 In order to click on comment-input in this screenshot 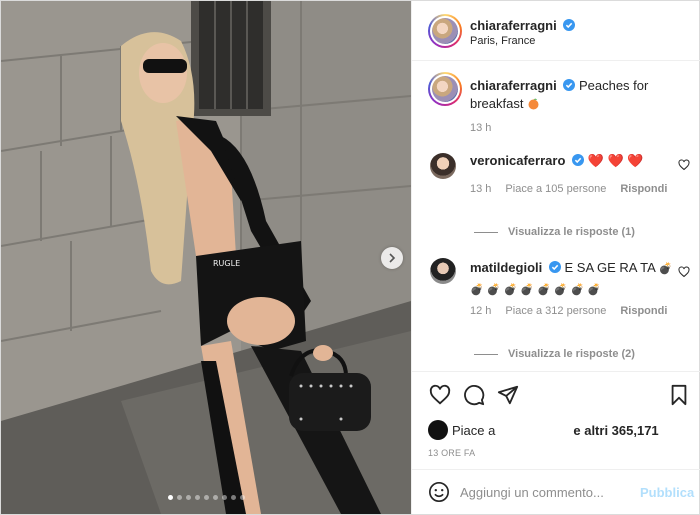, I will do `click(545, 492)`.